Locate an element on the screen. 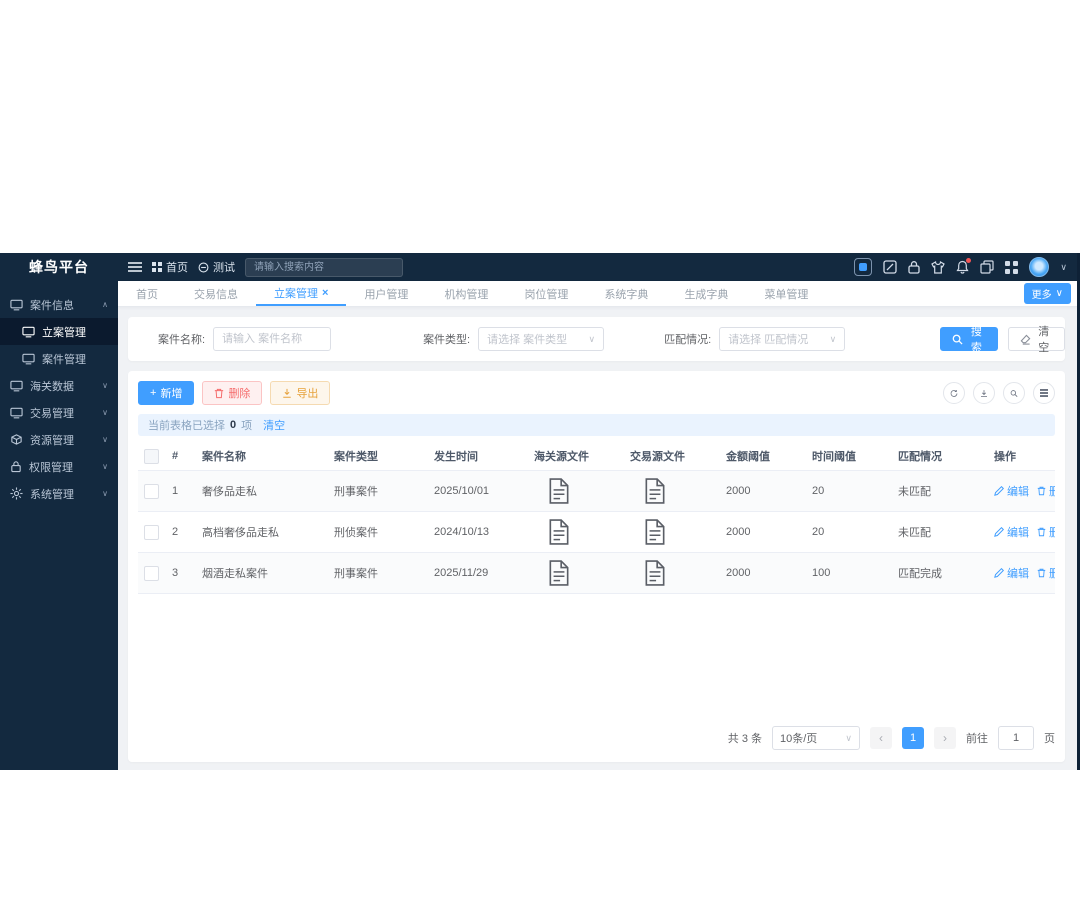 The height and width of the screenshot is (919, 1080). add-button: + 新增 is located at coordinates (166, 393).